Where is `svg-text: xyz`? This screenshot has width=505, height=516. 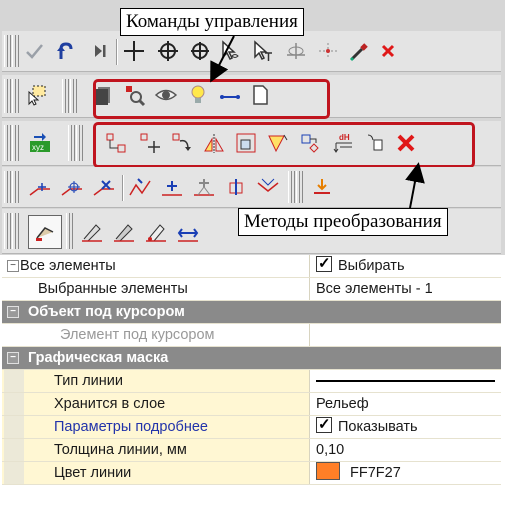
svg-text: xyz is located at coordinates (38, 147).